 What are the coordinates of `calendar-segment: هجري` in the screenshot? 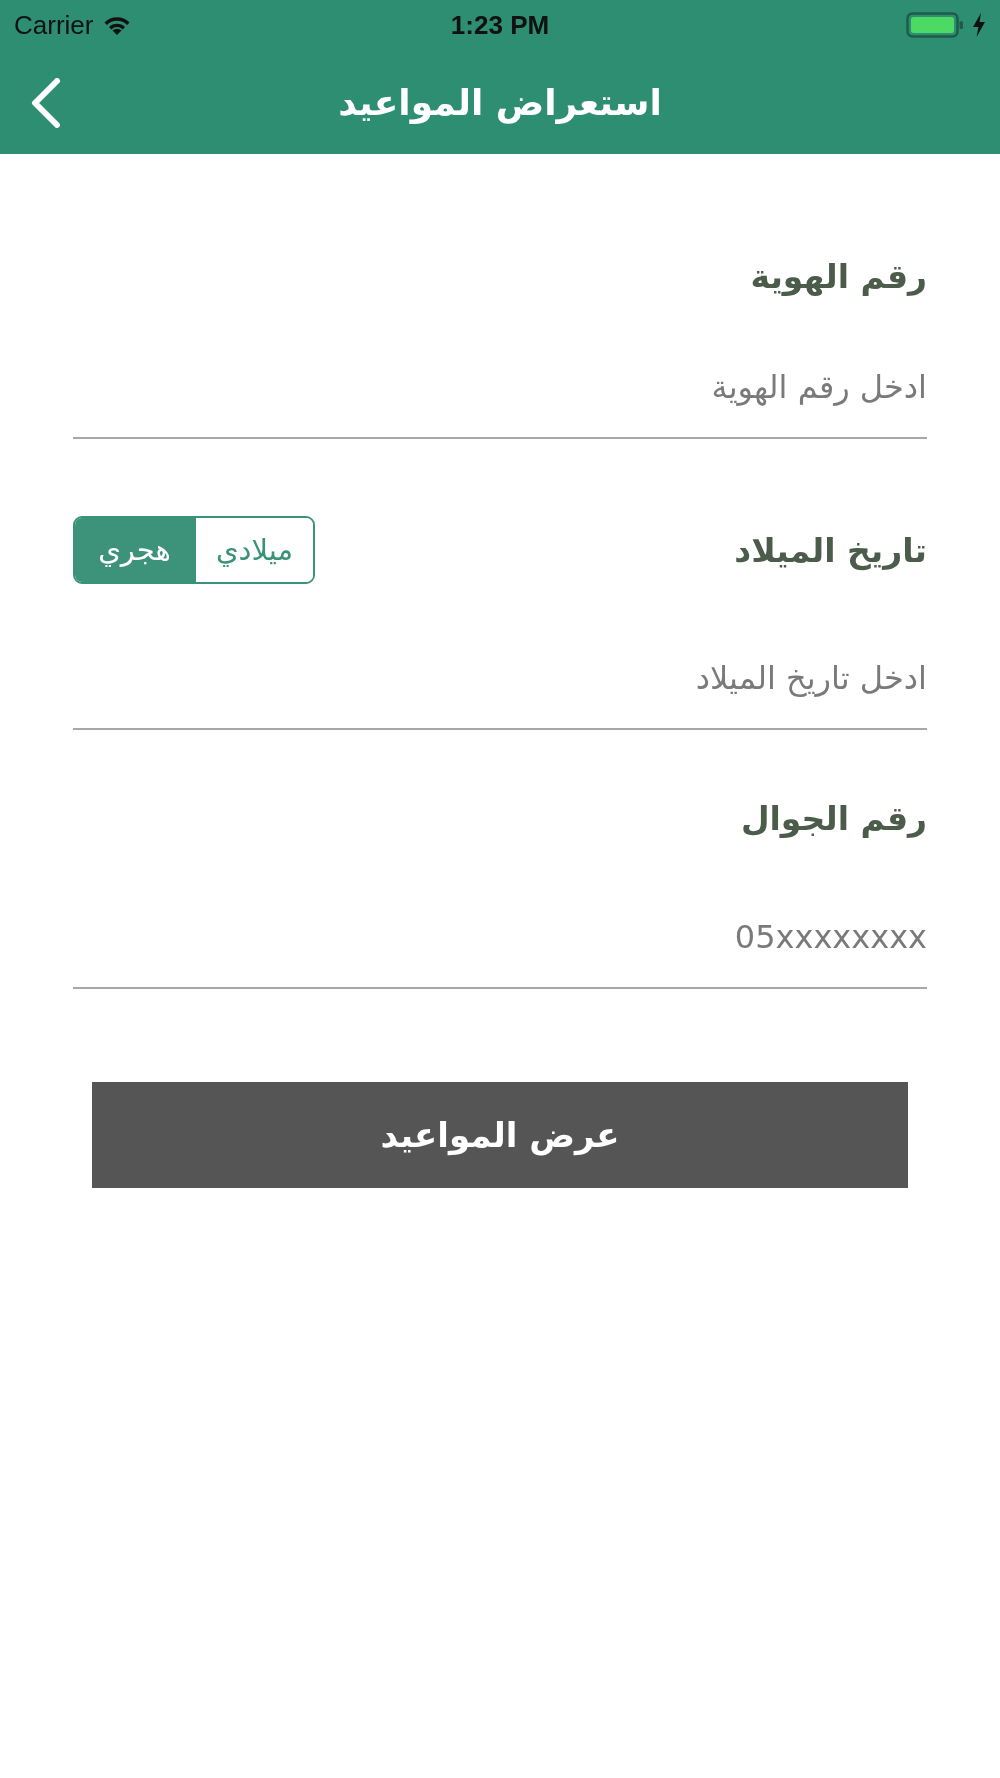 It's located at (134, 550).